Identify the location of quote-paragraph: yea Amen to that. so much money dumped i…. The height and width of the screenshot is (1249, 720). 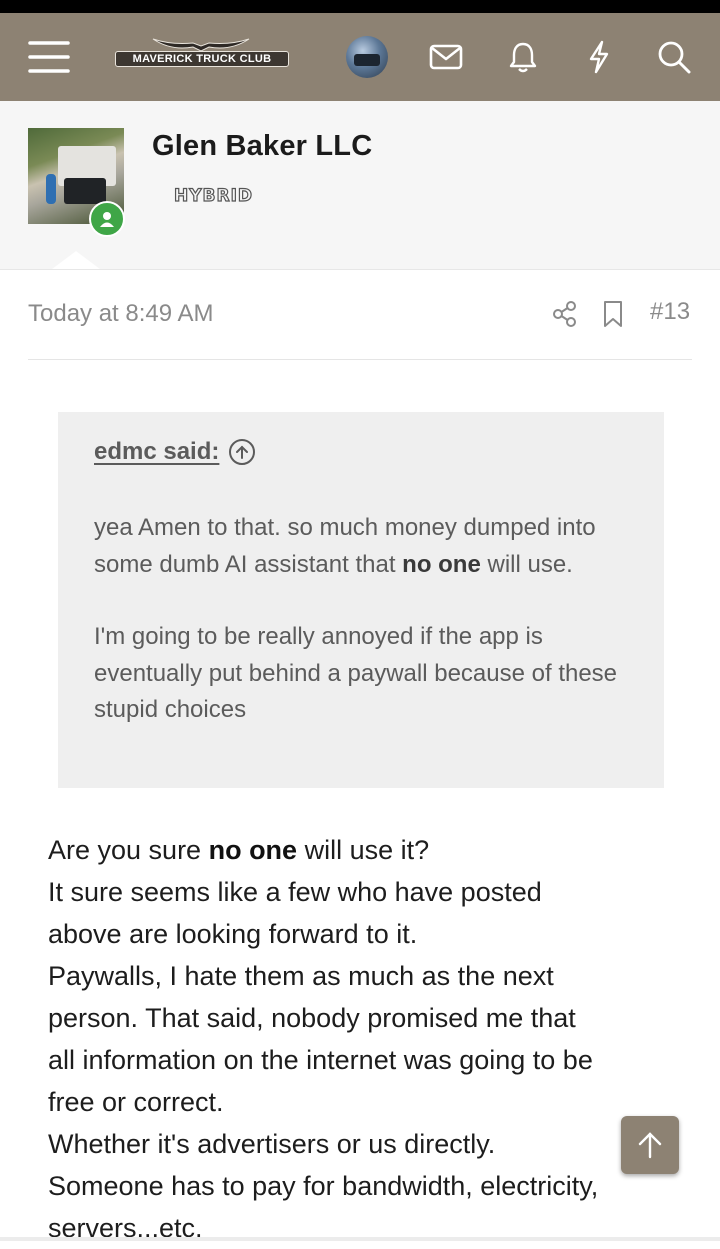
(345, 546).